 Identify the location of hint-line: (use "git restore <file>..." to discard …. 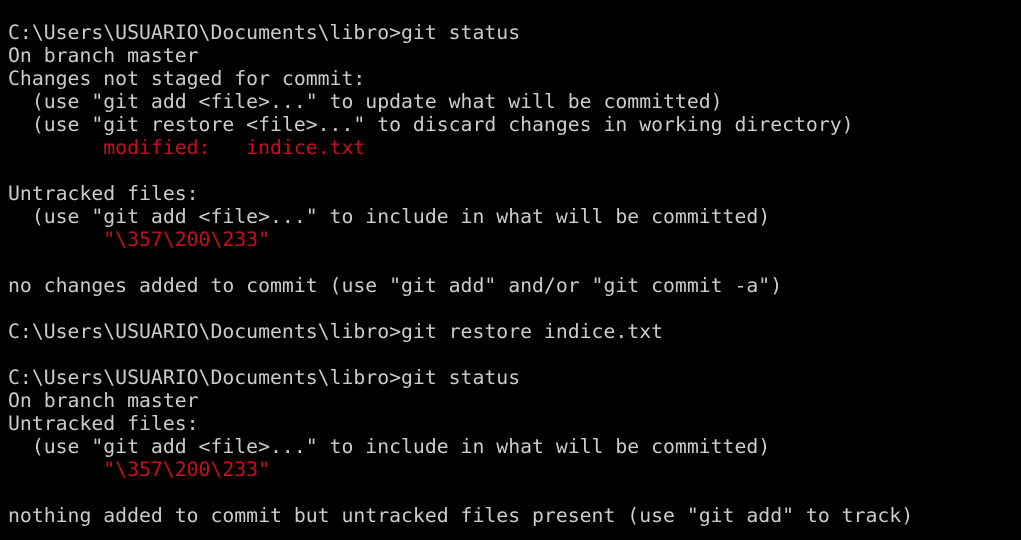
(431, 124).